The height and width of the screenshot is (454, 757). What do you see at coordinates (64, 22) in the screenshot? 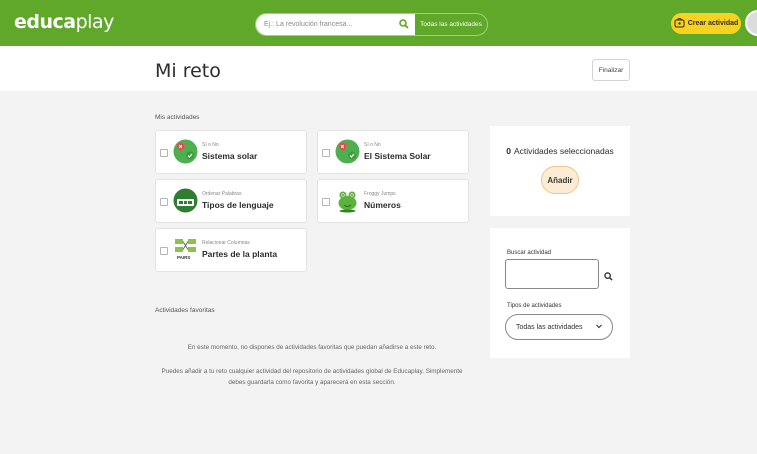
I see `educaplay-logo: educaplay` at bounding box center [64, 22].